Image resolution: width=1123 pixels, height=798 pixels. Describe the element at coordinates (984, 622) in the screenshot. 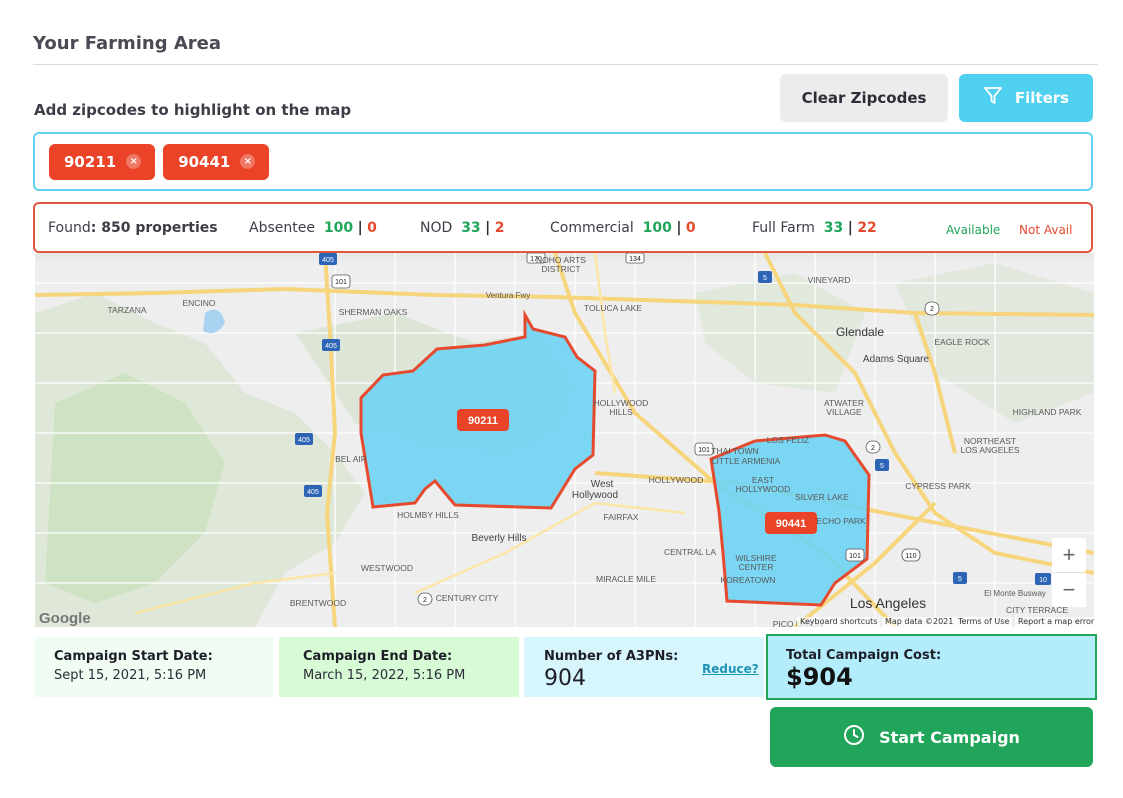

I see `terms-of-use-link: Terms of Use` at that location.